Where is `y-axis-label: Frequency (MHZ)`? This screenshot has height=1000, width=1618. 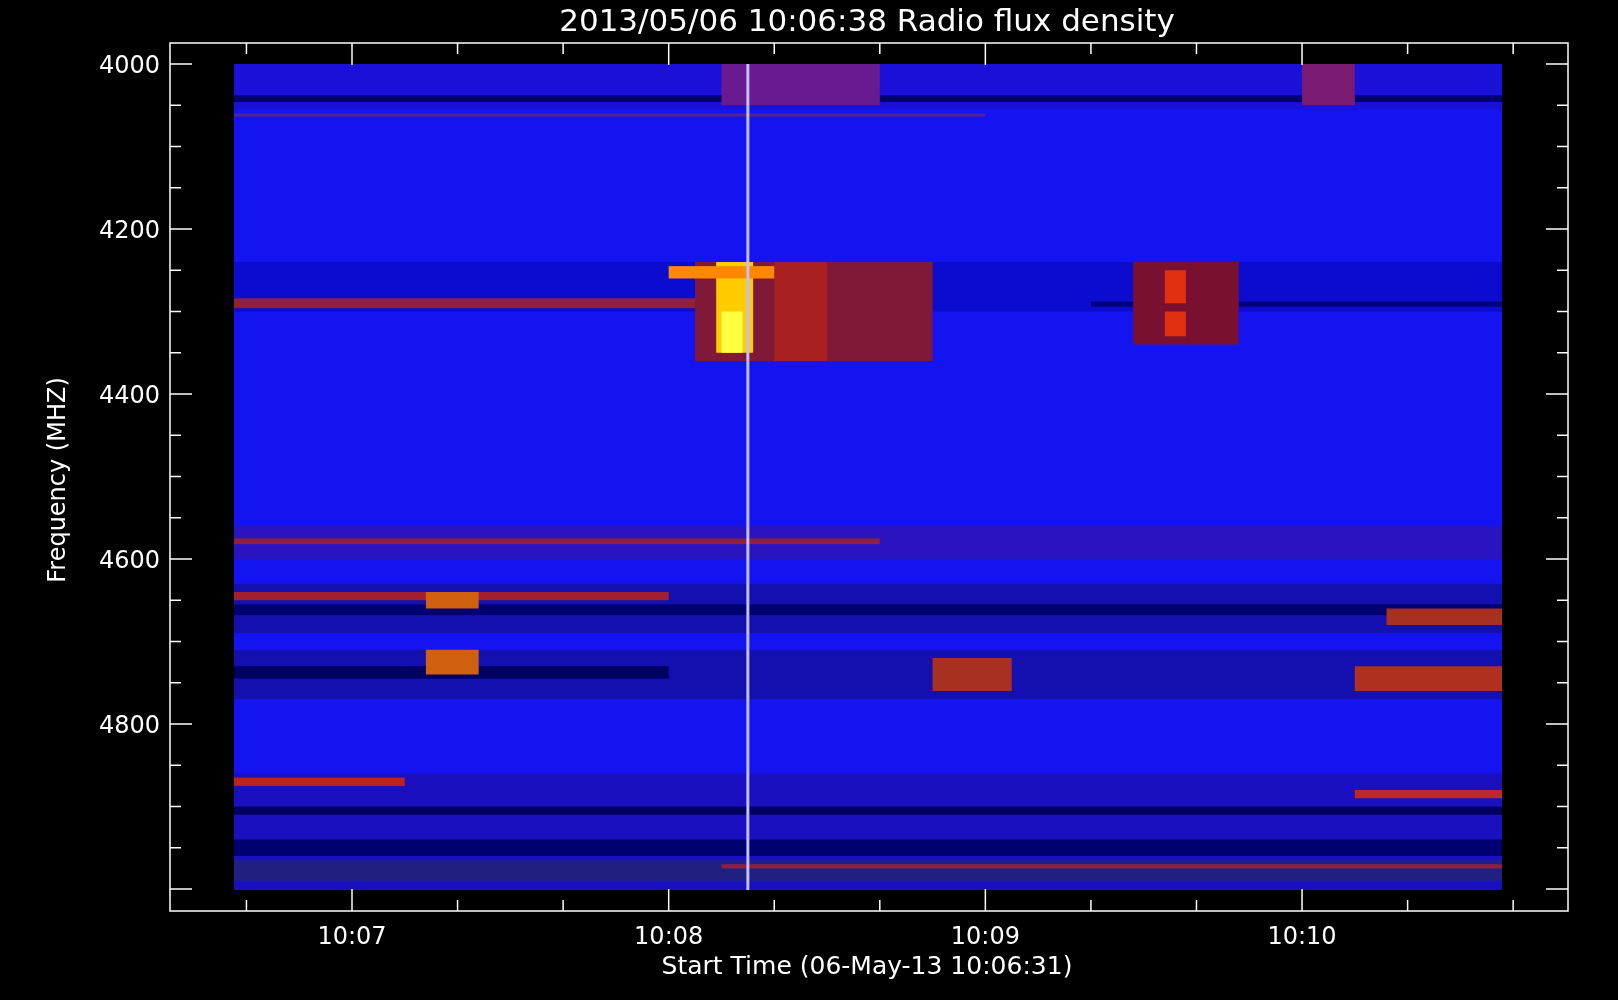
y-axis-label: Frequency (MHZ) is located at coordinates (57, 480).